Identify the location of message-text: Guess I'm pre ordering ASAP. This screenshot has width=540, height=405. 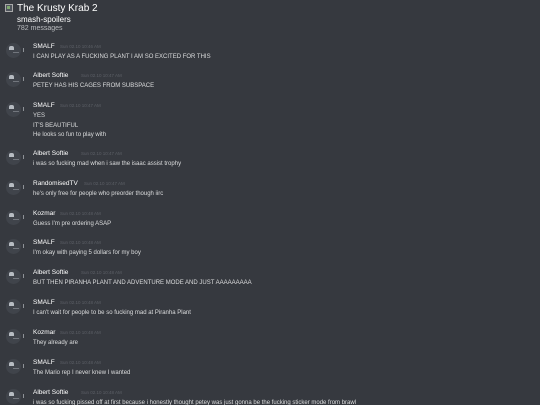
(72, 224).